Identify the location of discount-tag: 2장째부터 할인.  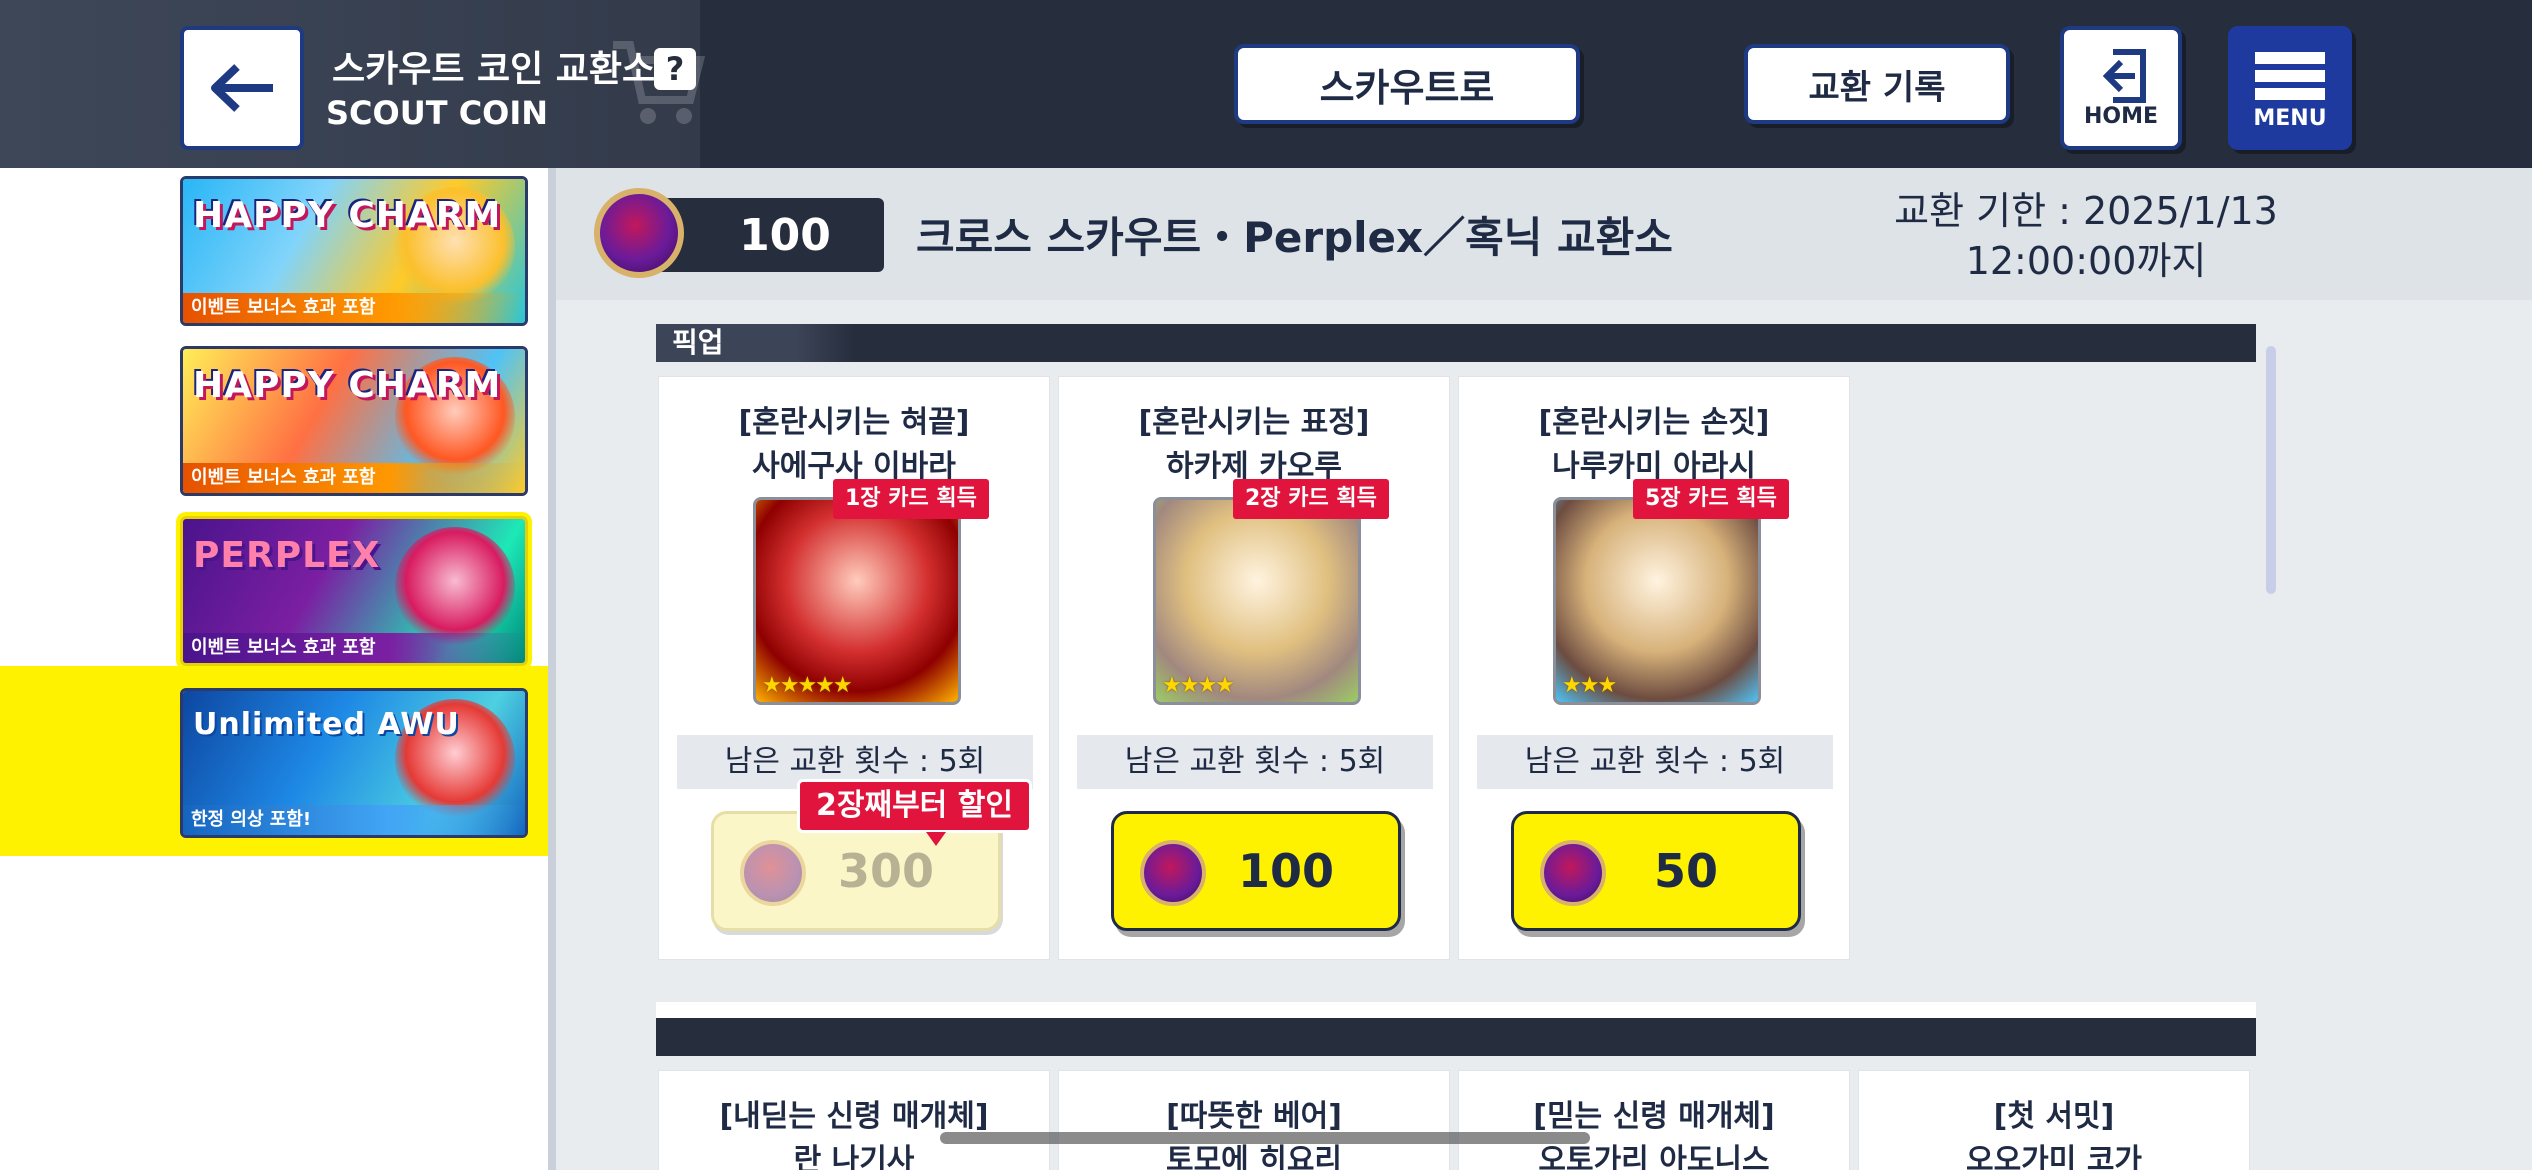
(914, 812).